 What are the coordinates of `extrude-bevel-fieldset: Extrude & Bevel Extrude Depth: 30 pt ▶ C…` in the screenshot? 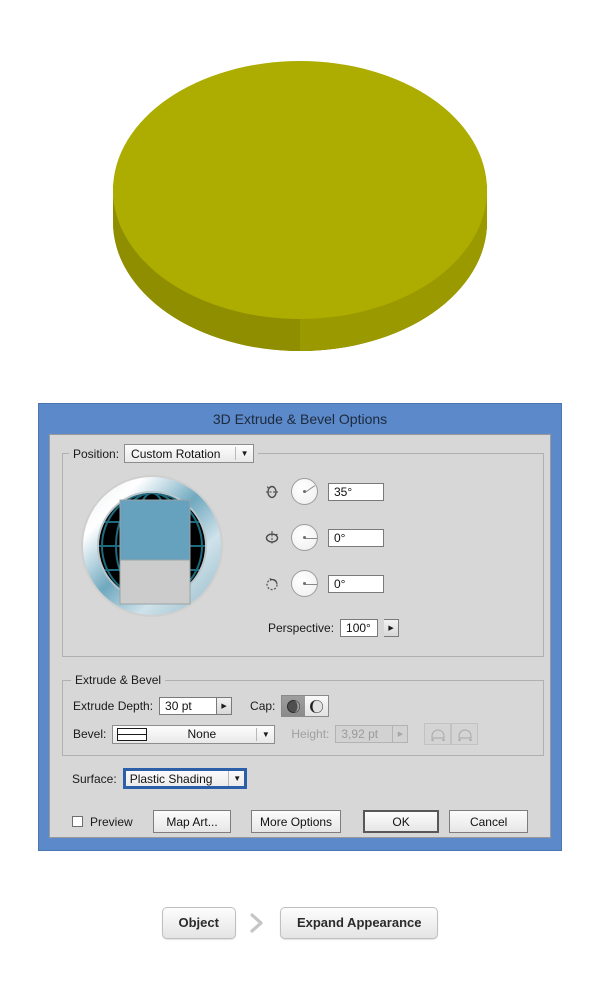 It's located at (303, 714).